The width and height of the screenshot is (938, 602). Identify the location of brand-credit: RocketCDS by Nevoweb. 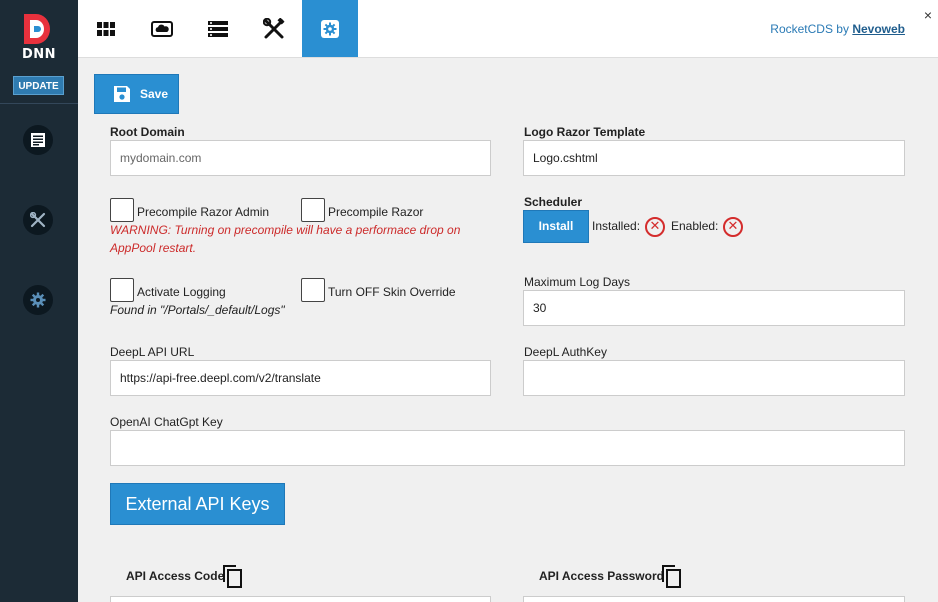
(837, 29).